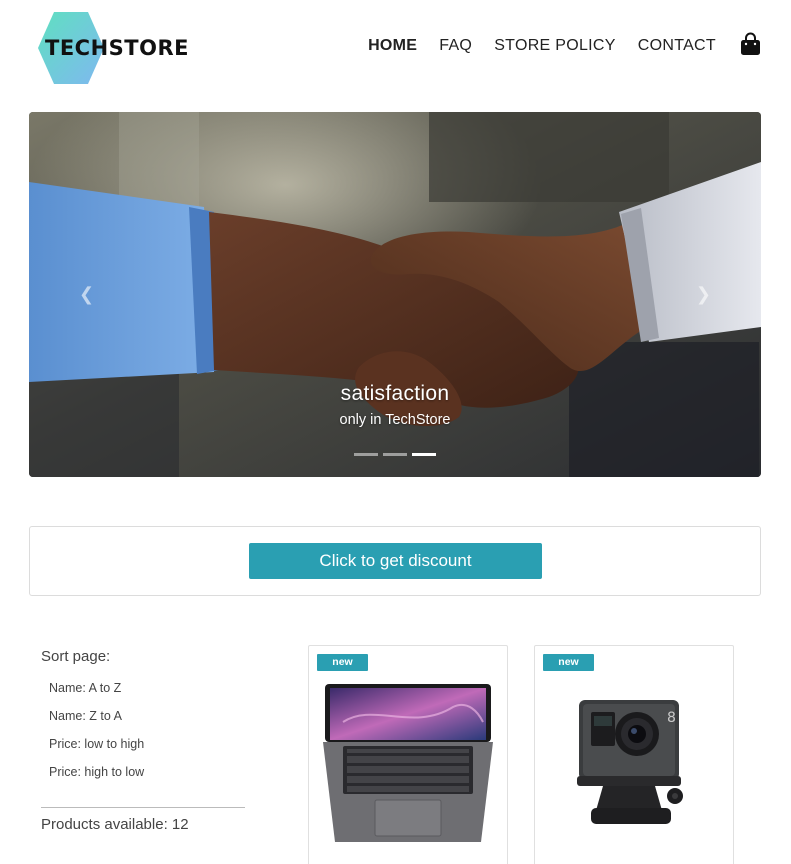 This screenshot has width=791, height=864. I want to click on hero-subtitle: only in TechStore, so click(395, 420).